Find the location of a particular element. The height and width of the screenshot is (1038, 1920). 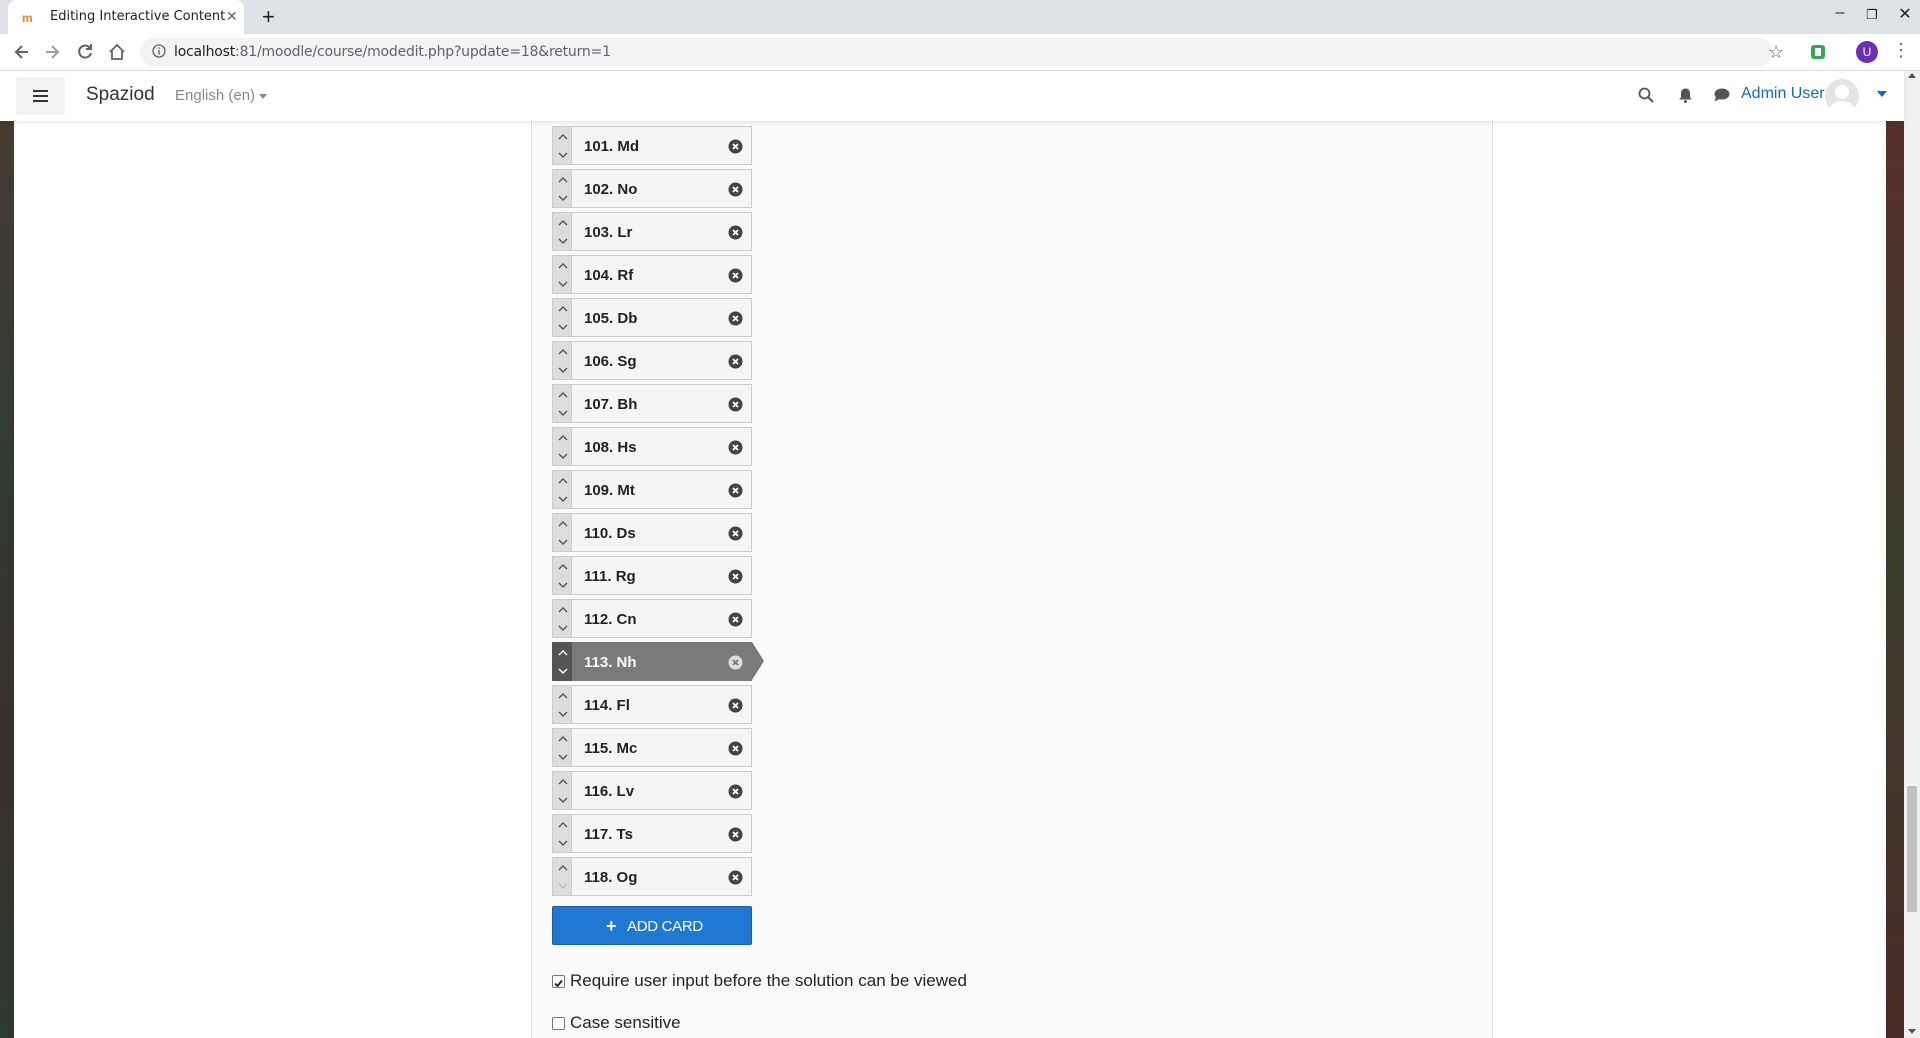

site-name: Spaziod is located at coordinates (120, 95).